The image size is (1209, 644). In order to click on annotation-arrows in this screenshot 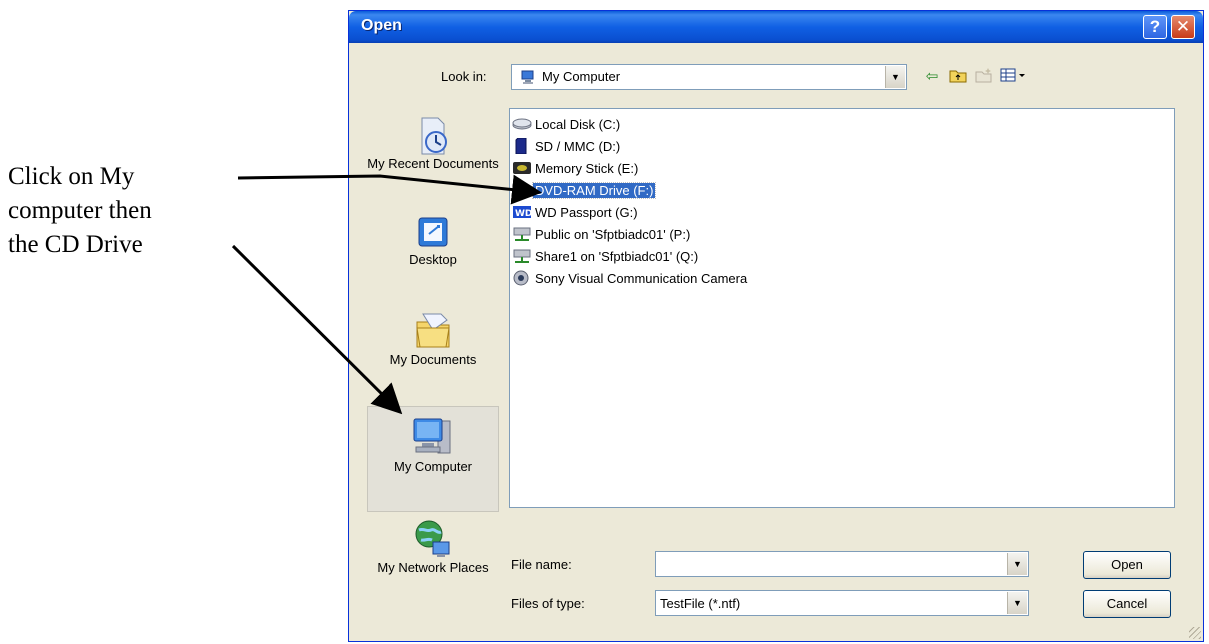, I will do `click(386, 294)`.